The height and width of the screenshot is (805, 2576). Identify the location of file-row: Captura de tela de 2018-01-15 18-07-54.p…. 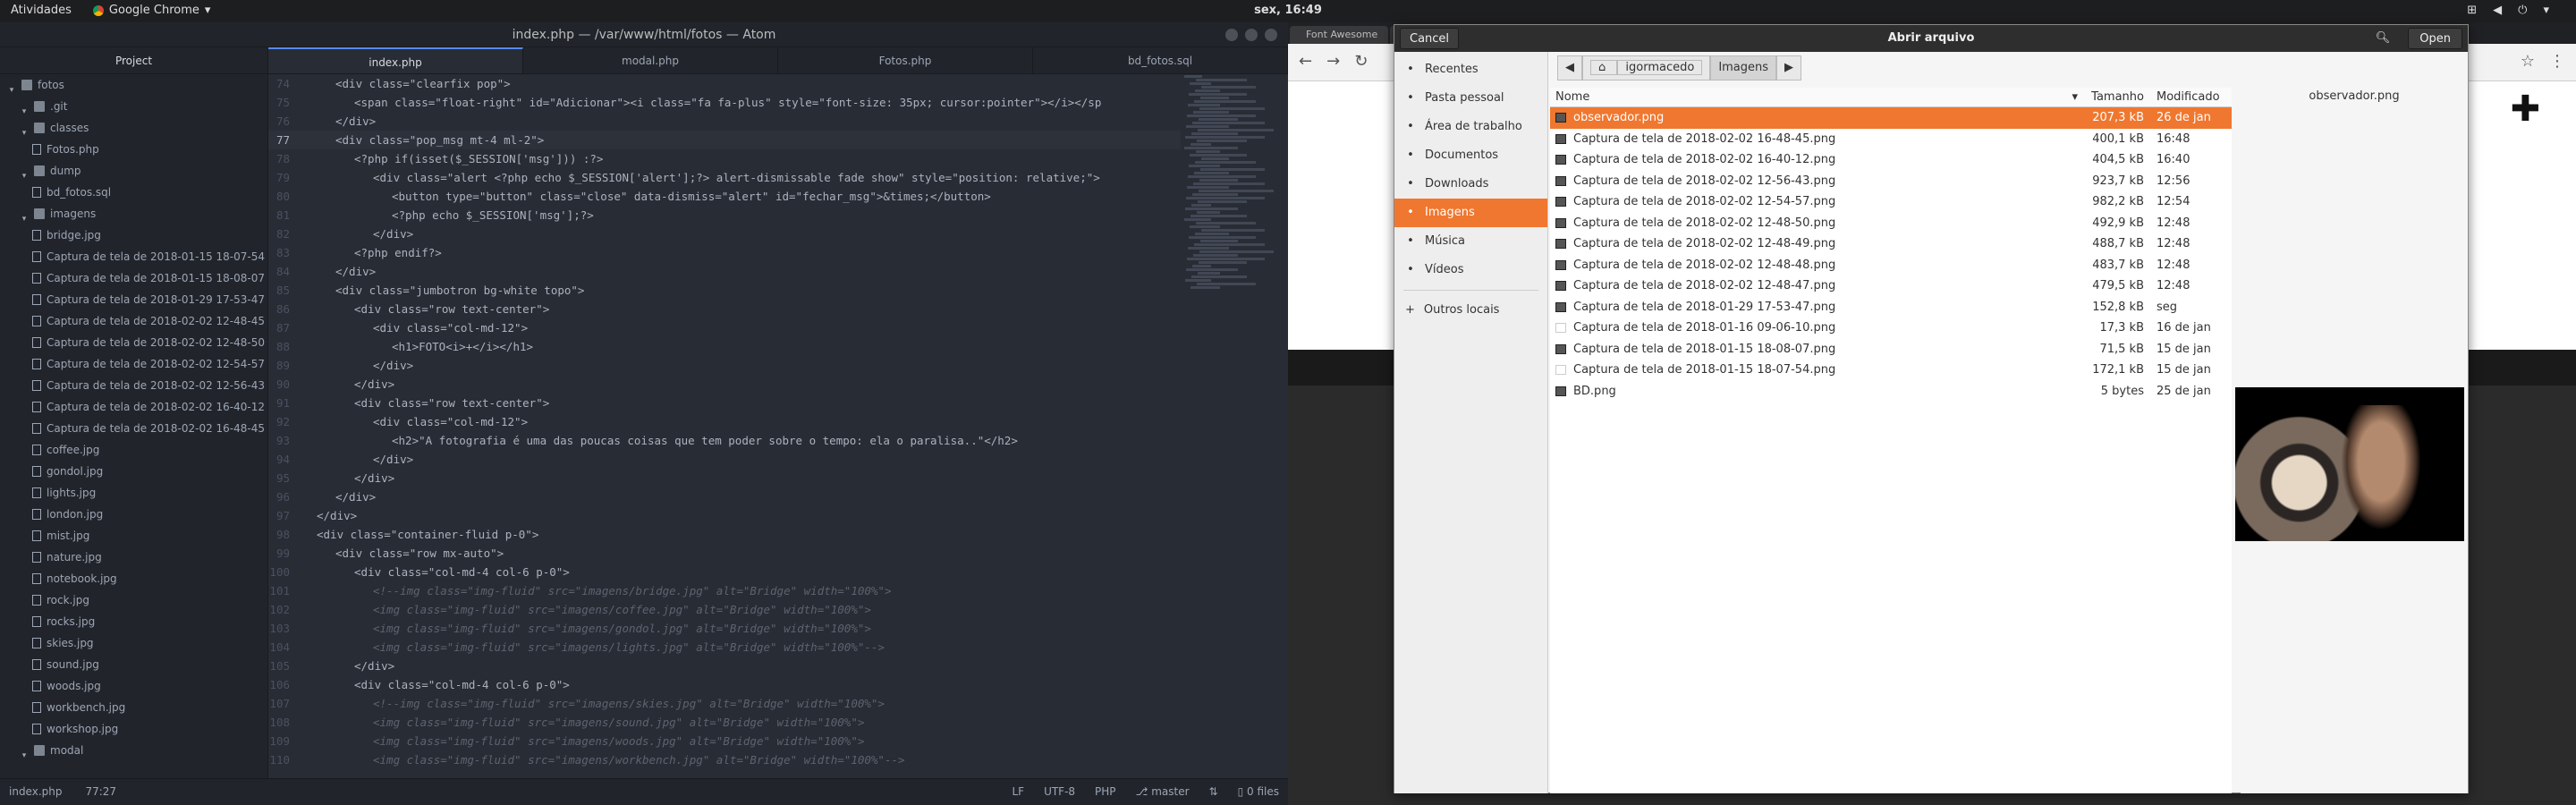
(1891, 370).